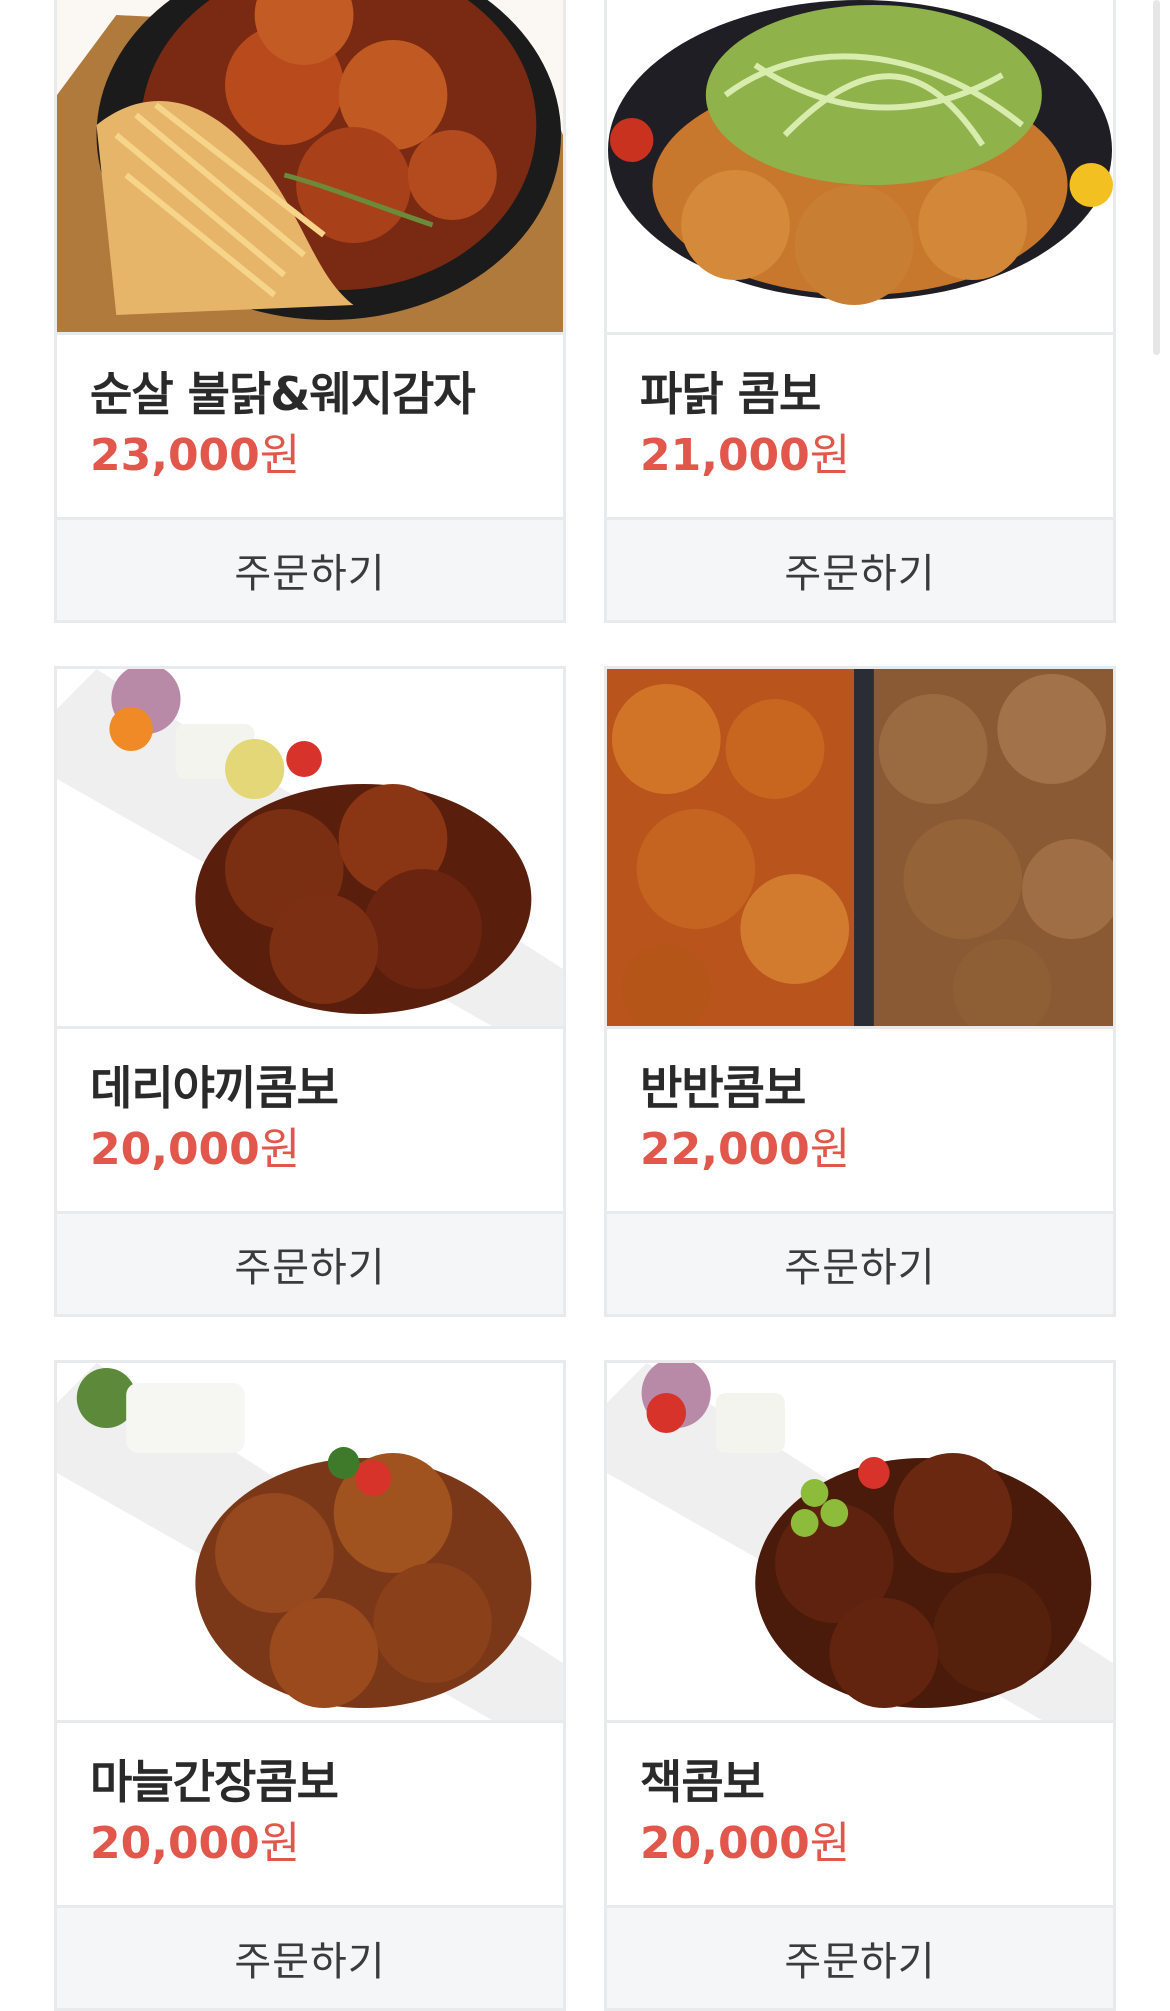 This screenshot has height=2011, width=1170. I want to click on menu-name: 잭콤보, so click(702, 1782).